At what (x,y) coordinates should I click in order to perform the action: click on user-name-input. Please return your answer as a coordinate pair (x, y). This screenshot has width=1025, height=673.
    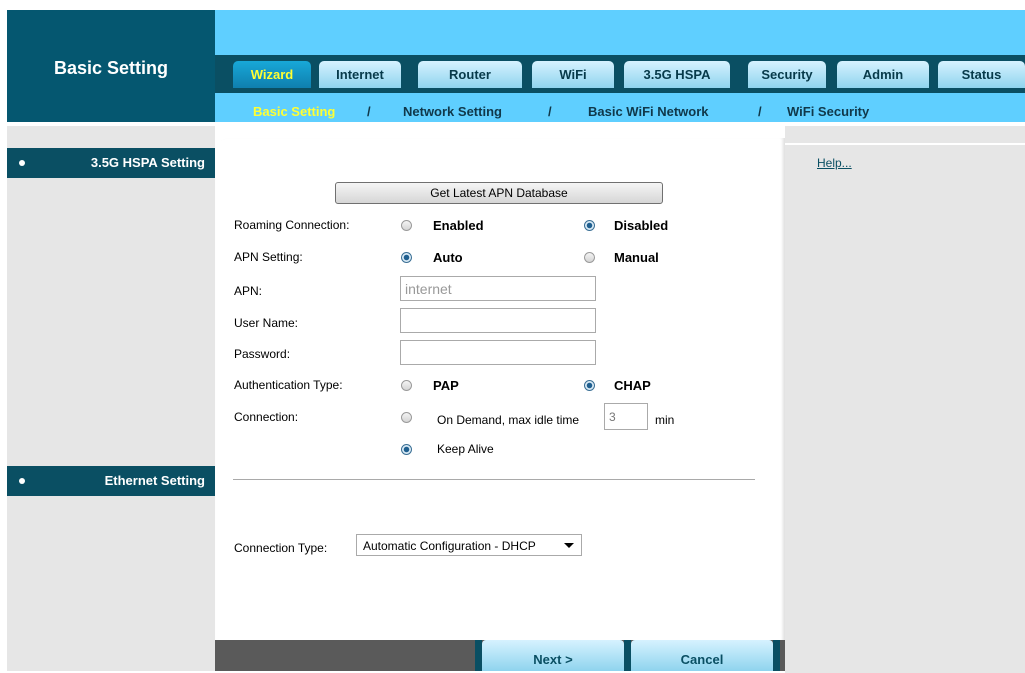
    Looking at the image, I should click on (498, 320).